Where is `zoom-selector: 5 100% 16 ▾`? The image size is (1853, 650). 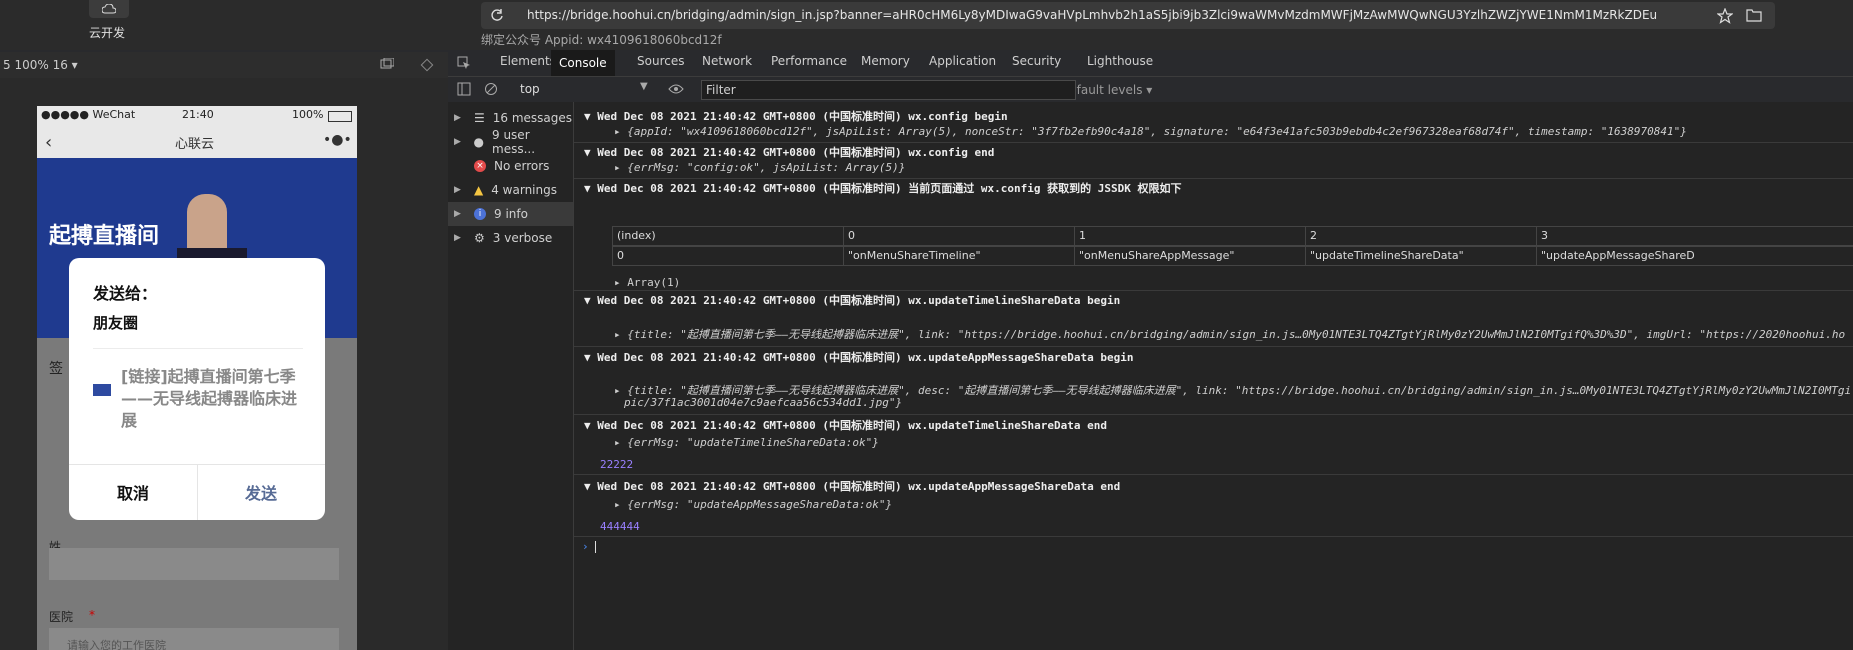
zoom-selector: 5 100% 16 ▾ is located at coordinates (40, 65).